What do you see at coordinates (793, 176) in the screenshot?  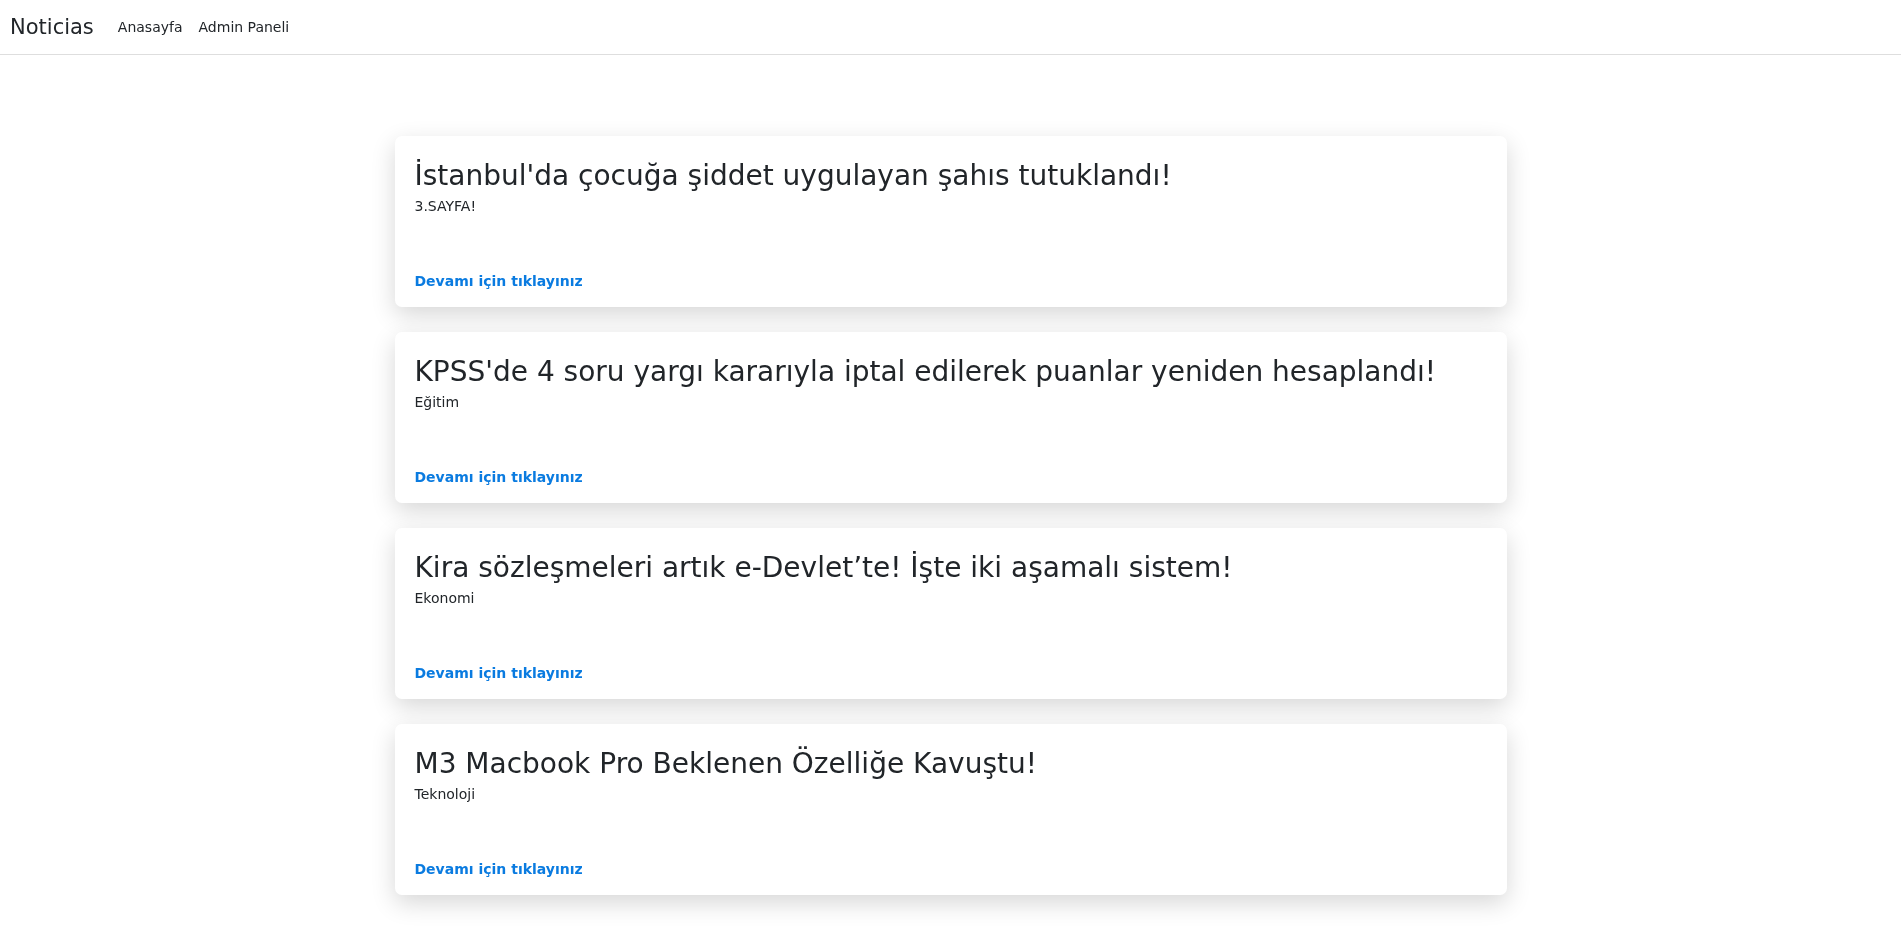 I see `news-title: İstanbul'da çocuğa şiddet uygulayan şahıs tutuklandı!` at bounding box center [793, 176].